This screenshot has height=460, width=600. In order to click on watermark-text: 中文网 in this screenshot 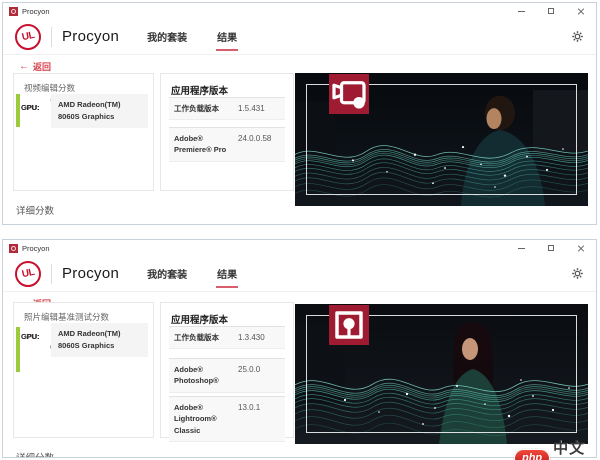, I will do `click(569, 448)`.